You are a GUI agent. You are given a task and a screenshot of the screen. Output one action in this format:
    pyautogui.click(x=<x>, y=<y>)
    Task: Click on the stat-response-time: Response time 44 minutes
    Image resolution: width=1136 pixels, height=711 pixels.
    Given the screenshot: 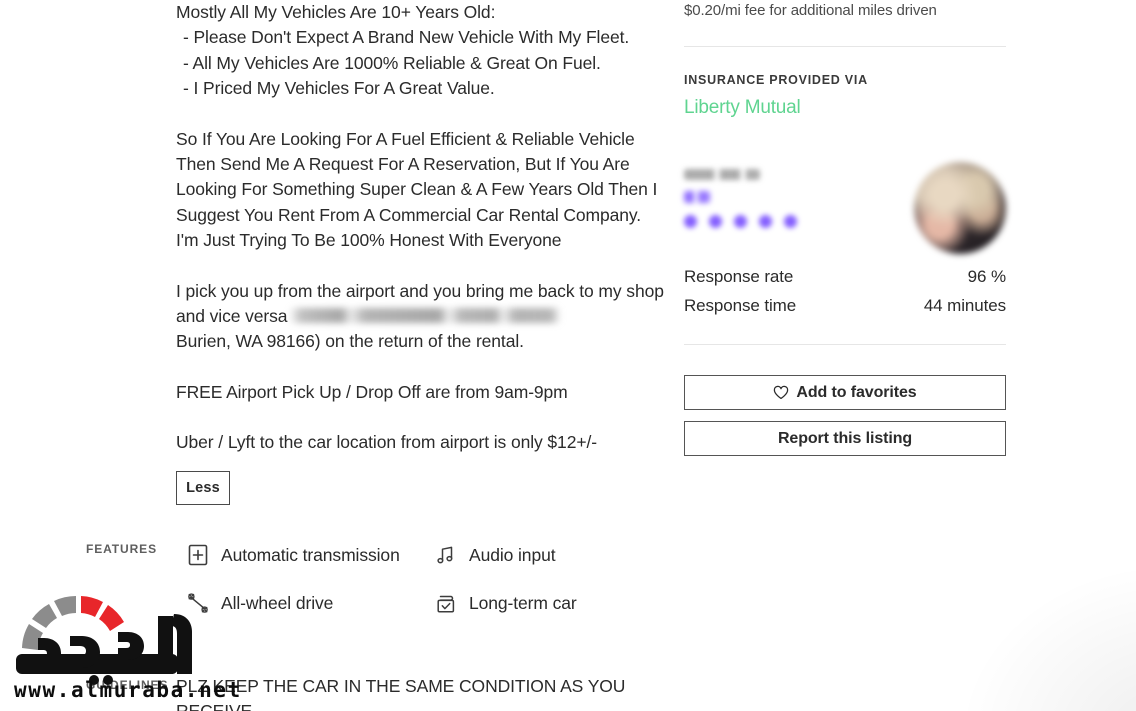 What is the action you would take?
    pyautogui.click(x=845, y=306)
    